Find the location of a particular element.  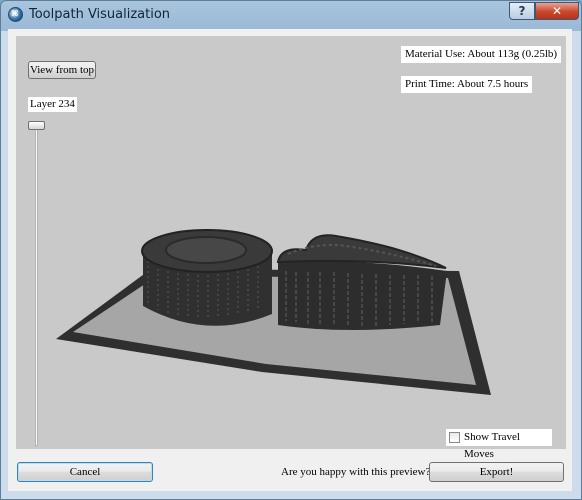

layer-label: Layer 234 is located at coordinates (52, 104).